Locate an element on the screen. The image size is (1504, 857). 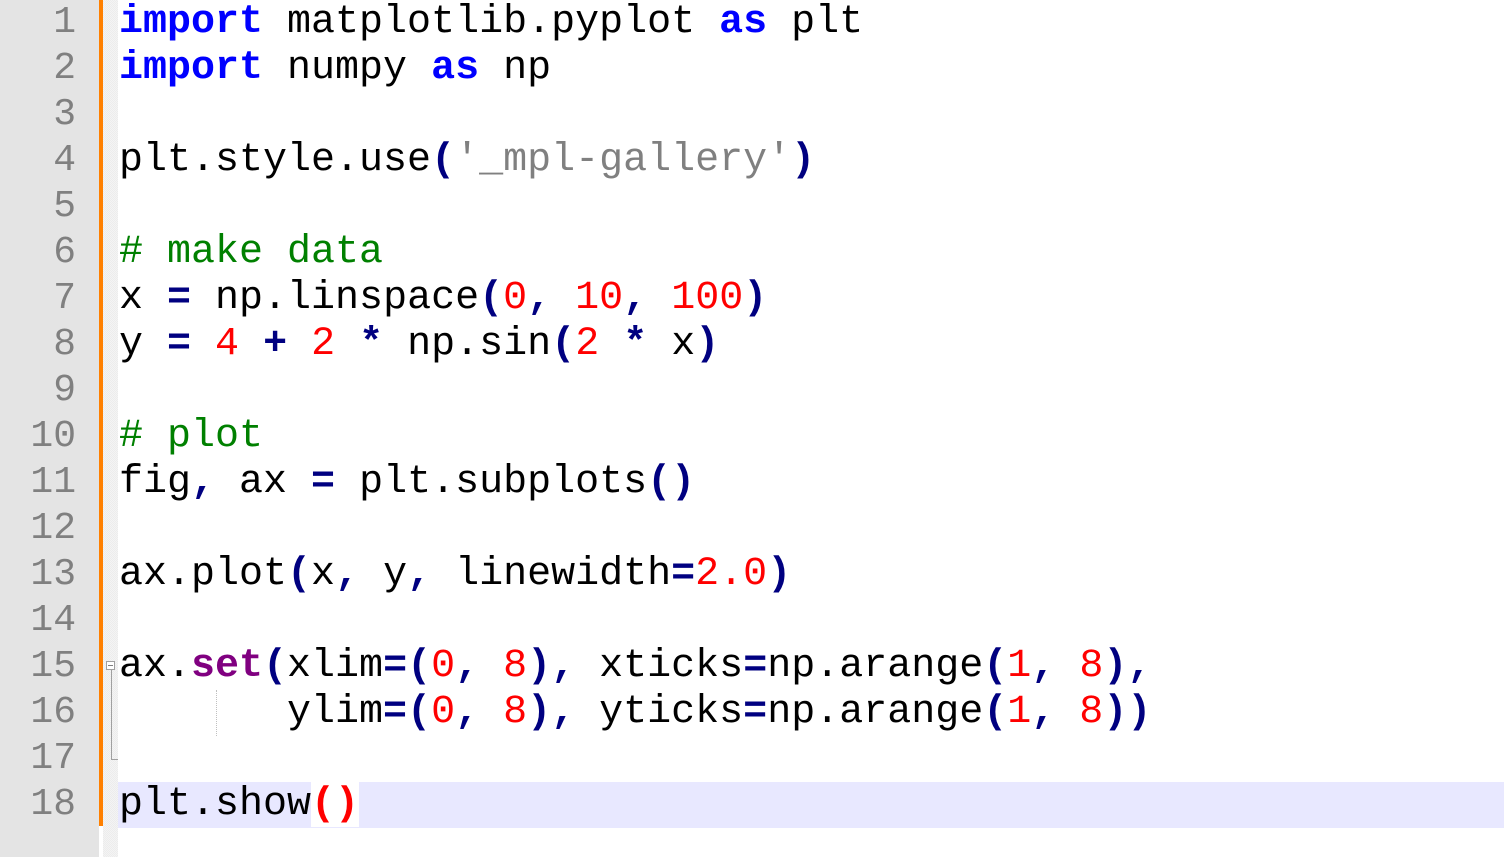
code-line: 2 import numpy as np is located at coordinates (752, 69).